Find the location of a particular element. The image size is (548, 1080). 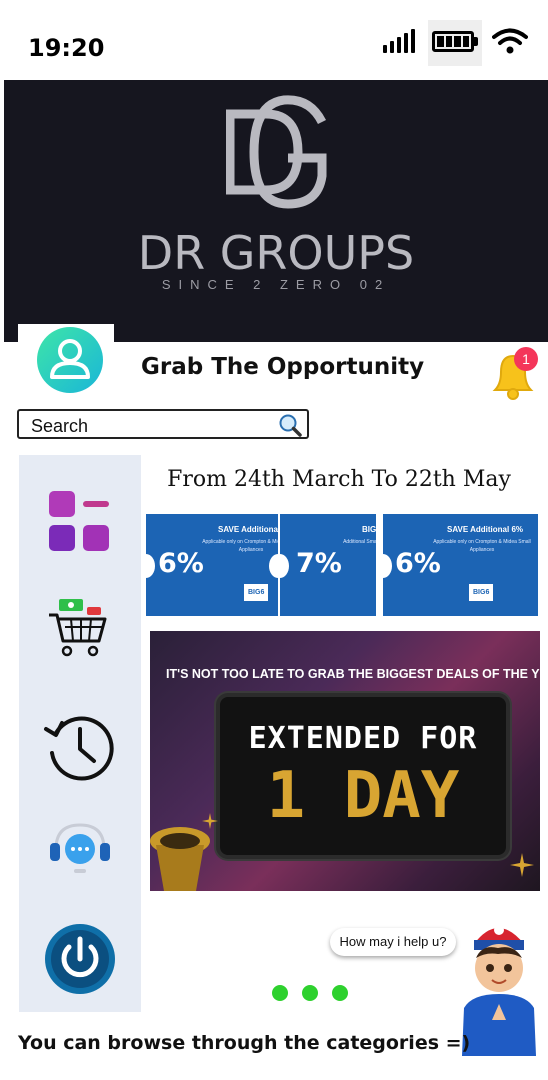

footer-hint: You can browse through the categories =) is located at coordinates (244, 1043).